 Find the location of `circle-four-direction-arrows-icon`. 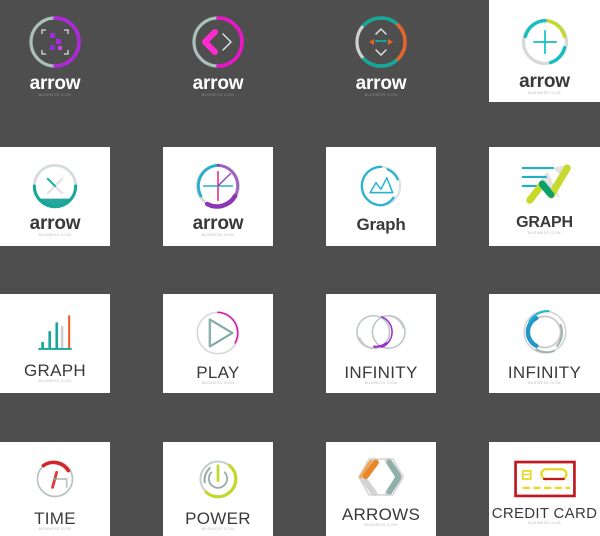

circle-four-direction-arrows-icon is located at coordinates (381, 42).